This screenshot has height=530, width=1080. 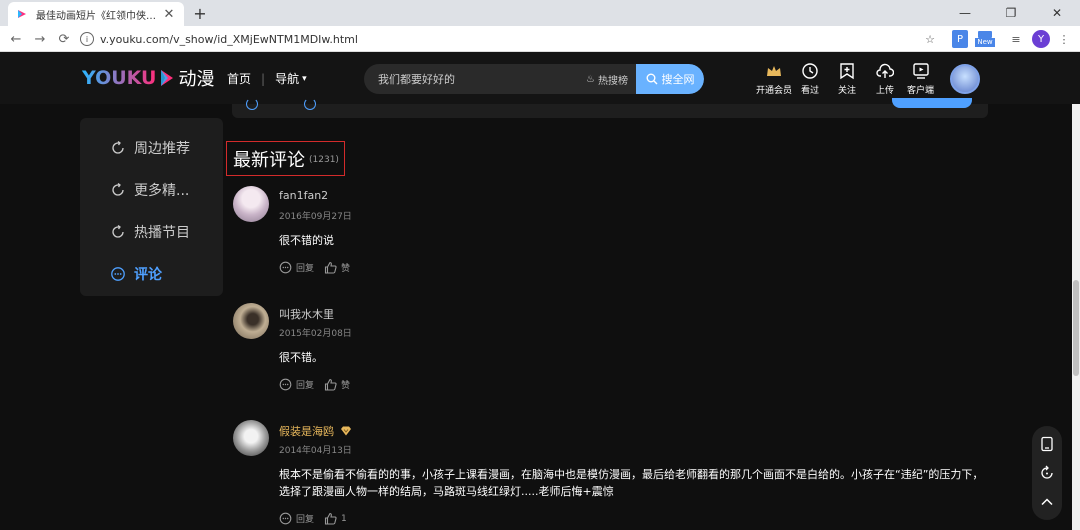 What do you see at coordinates (651, 79) in the screenshot?
I see `search-icon` at bounding box center [651, 79].